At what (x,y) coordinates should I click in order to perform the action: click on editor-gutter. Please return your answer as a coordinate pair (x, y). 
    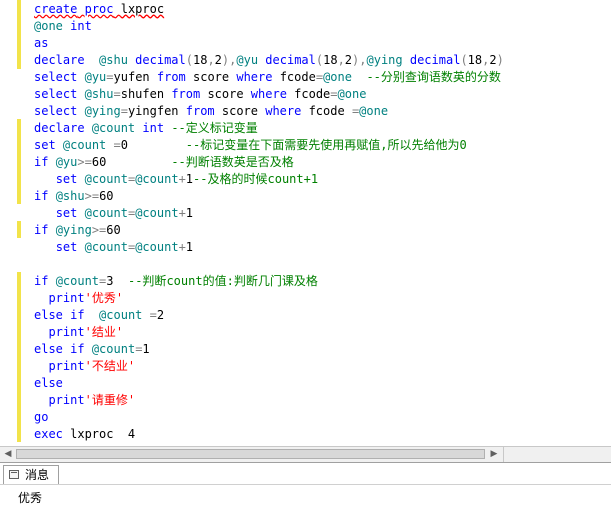
    Looking at the image, I should click on (12, 223).